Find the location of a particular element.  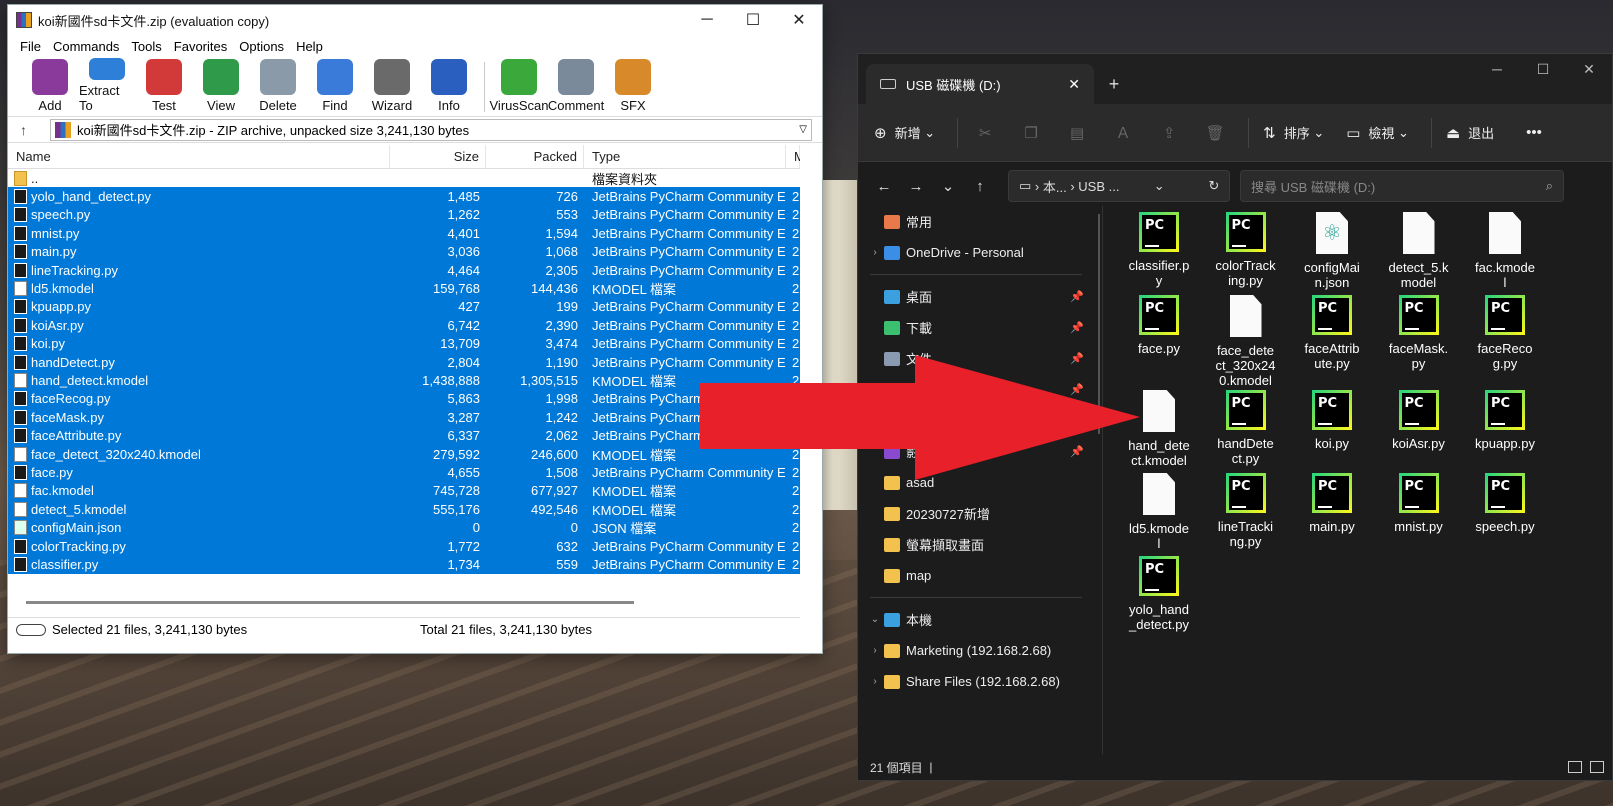

more-options-button: ••• is located at coordinates (1538, 132).